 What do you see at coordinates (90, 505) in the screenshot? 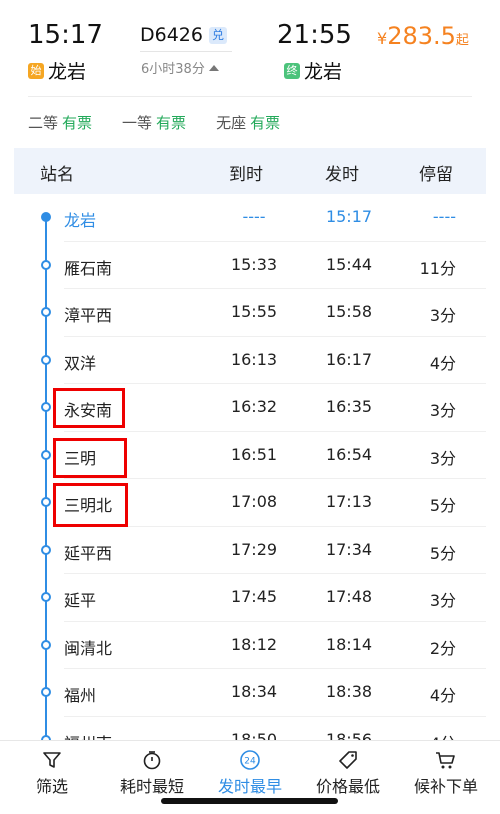
I see `highlight-box-sanmingbei` at bounding box center [90, 505].